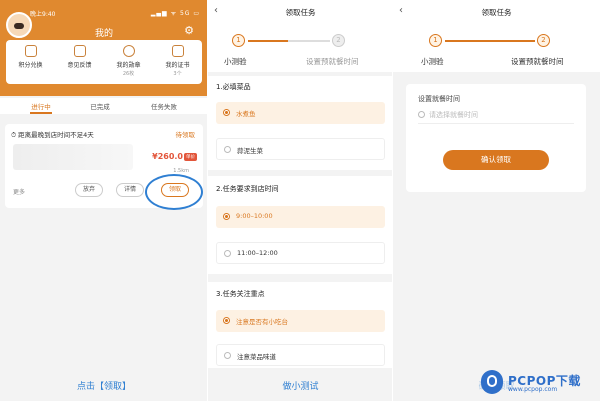  What do you see at coordinates (43, 14) in the screenshot?
I see `status-time: 晚上9:40` at bounding box center [43, 14].